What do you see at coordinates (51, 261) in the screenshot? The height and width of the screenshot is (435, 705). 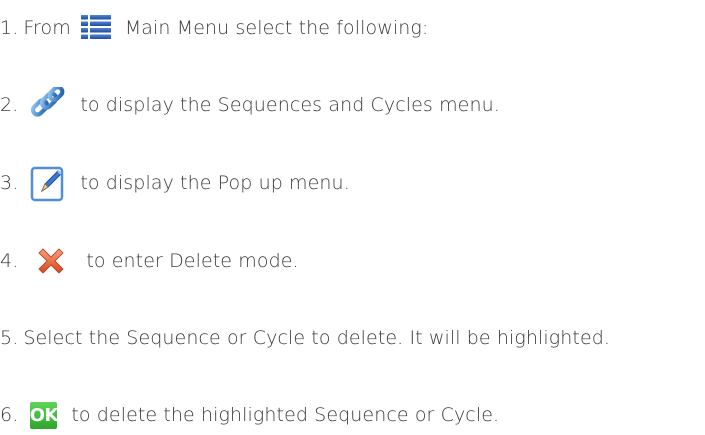 I see `delete-x-icon` at bounding box center [51, 261].